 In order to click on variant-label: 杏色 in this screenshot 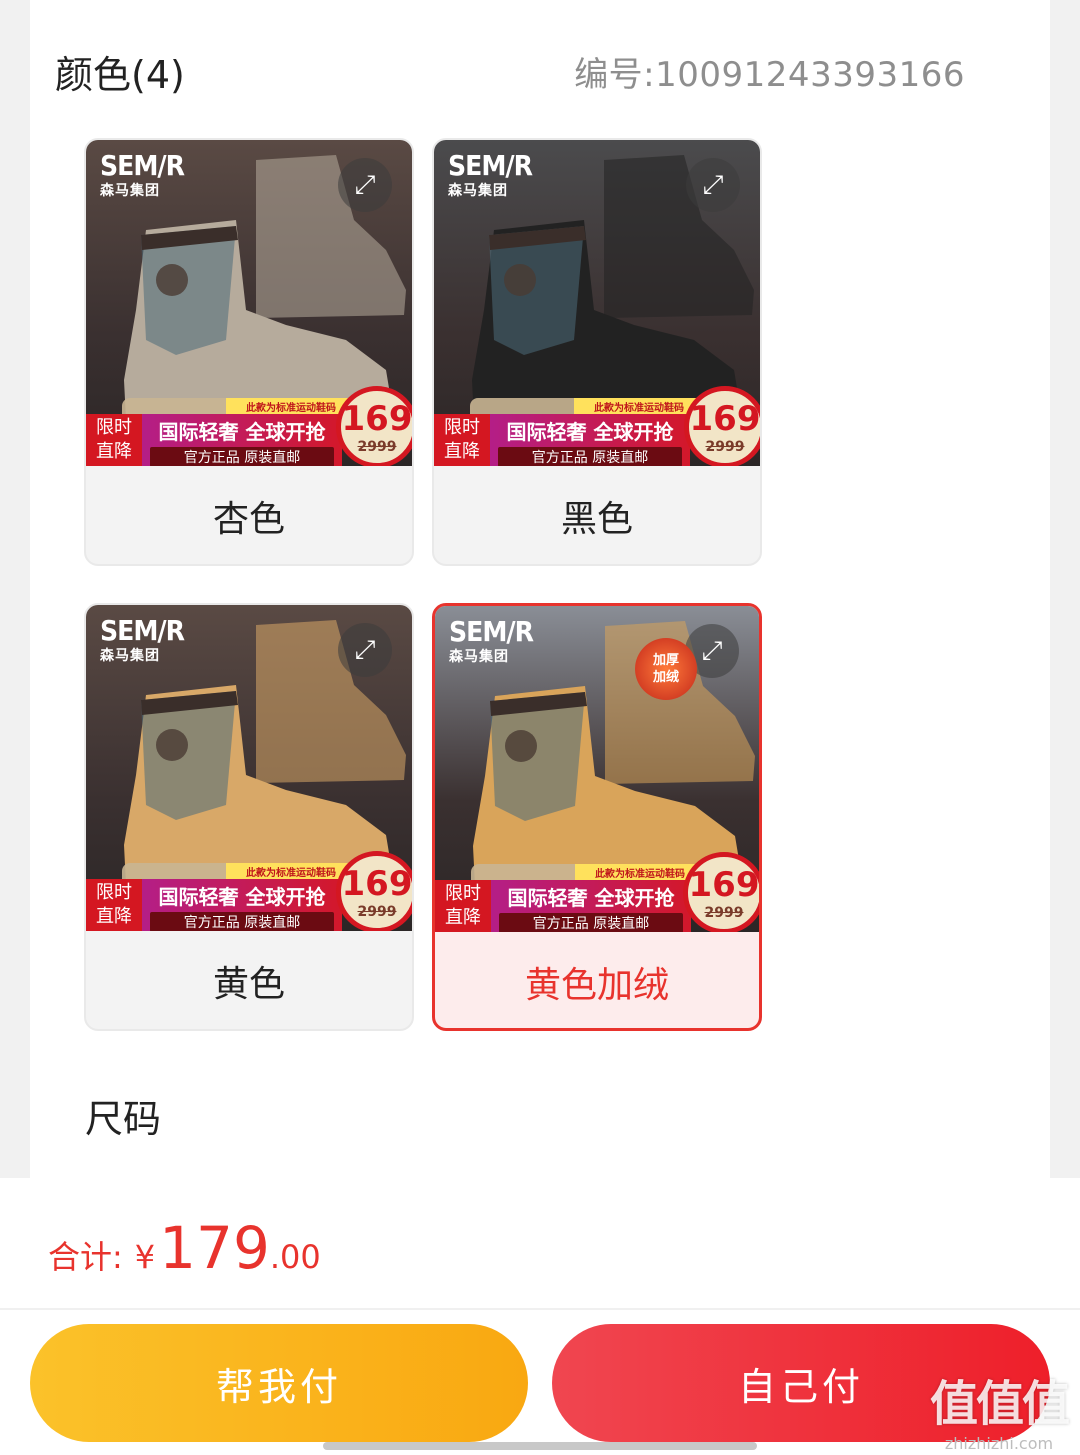, I will do `click(248, 519)`.